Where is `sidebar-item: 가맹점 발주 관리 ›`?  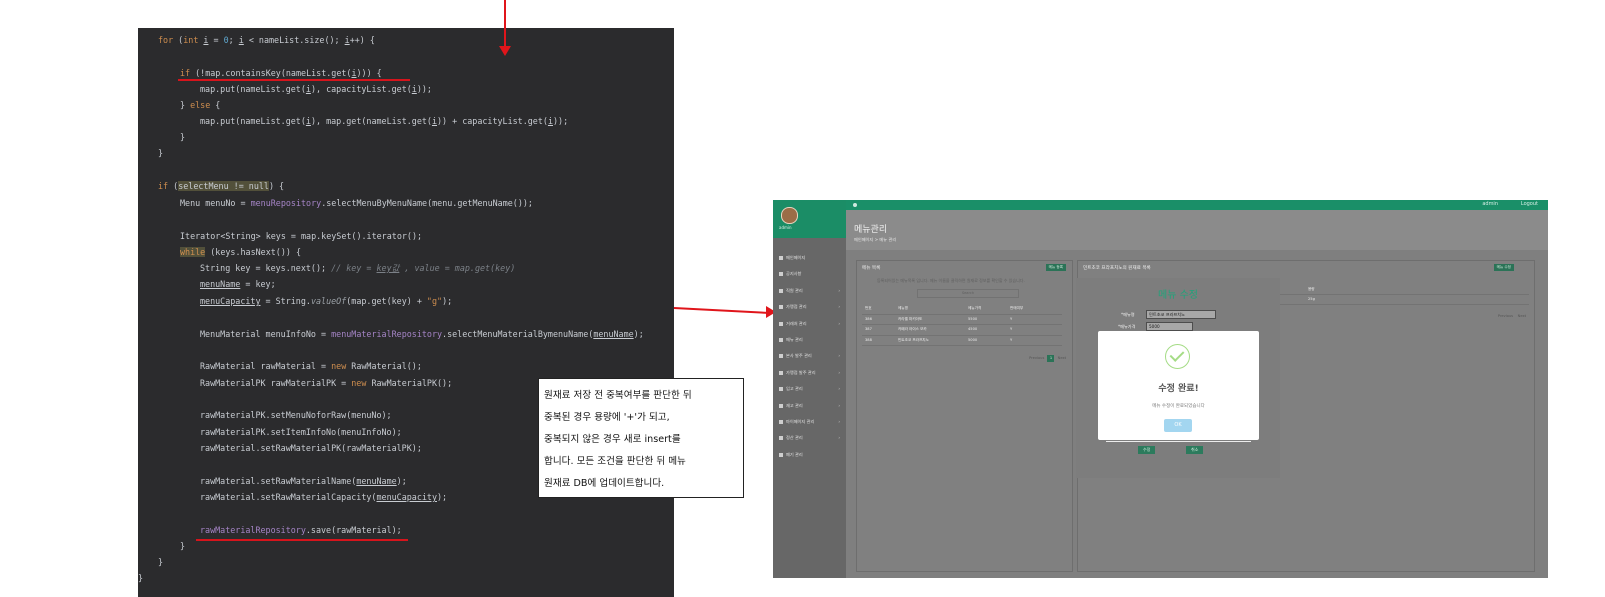 sidebar-item: 가맹점 발주 관리 › is located at coordinates (809, 373).